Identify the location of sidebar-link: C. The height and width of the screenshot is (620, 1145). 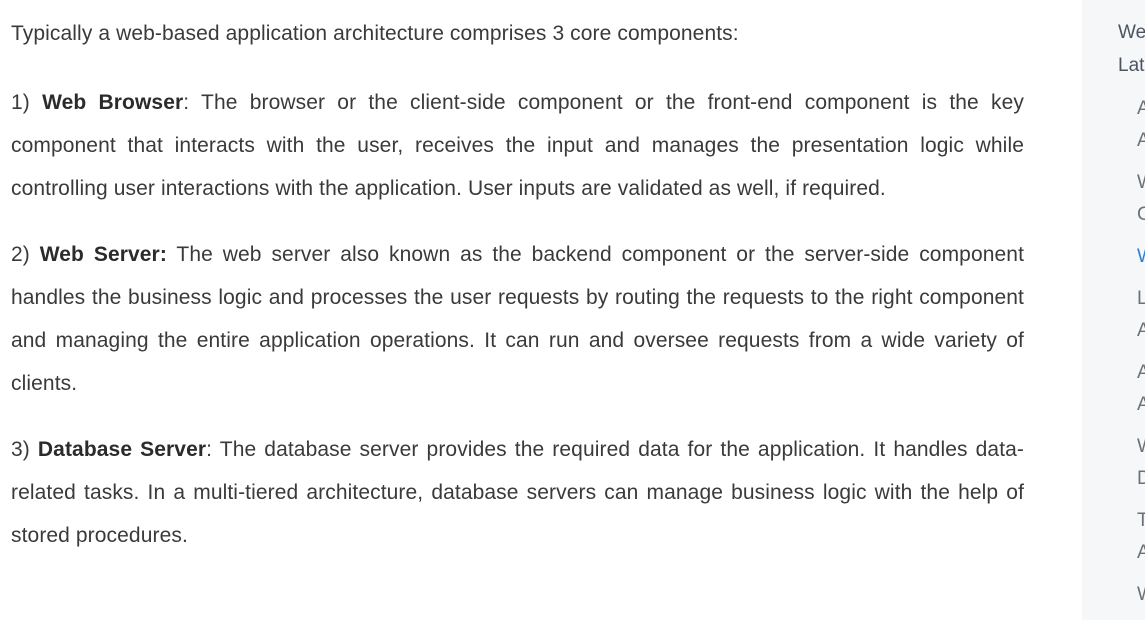
(1141, 215).